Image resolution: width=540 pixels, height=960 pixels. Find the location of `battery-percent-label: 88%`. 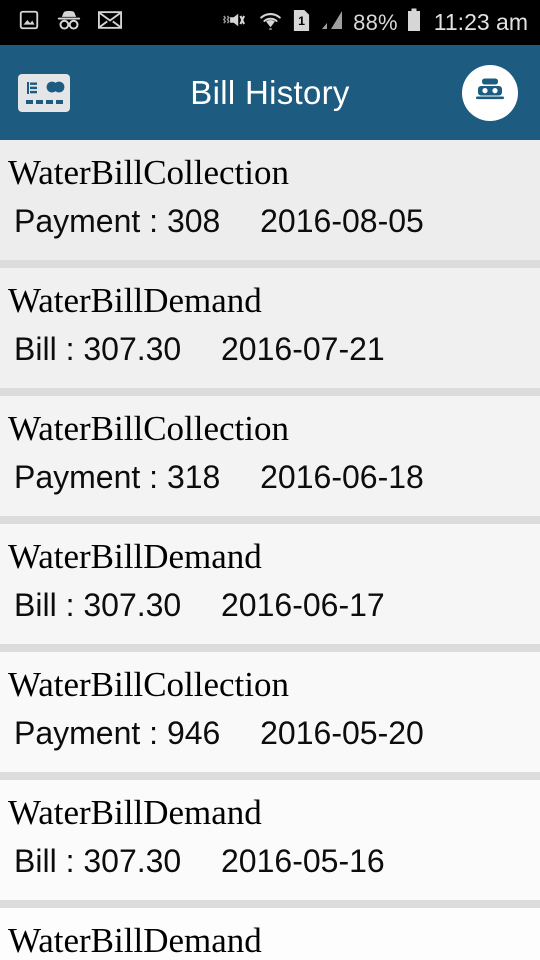

battery-percent-label: 88% is located at coordinates (375, 22).